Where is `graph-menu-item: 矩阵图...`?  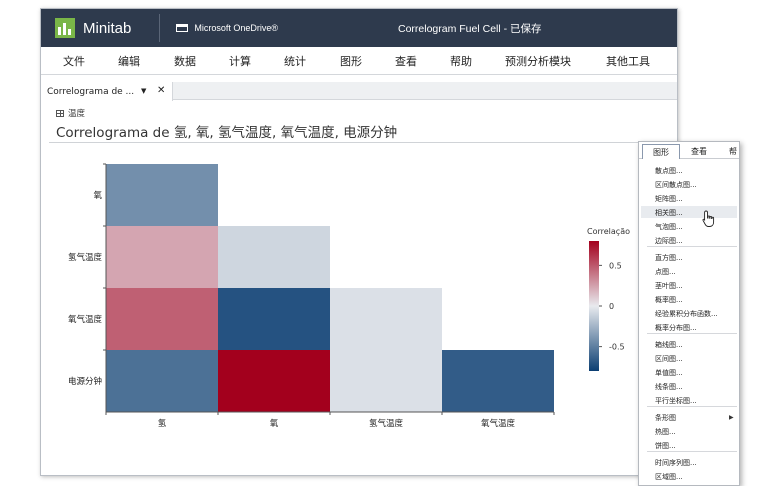 graph-menu-item: 矩阵图... is located at coordinates (669, 199).